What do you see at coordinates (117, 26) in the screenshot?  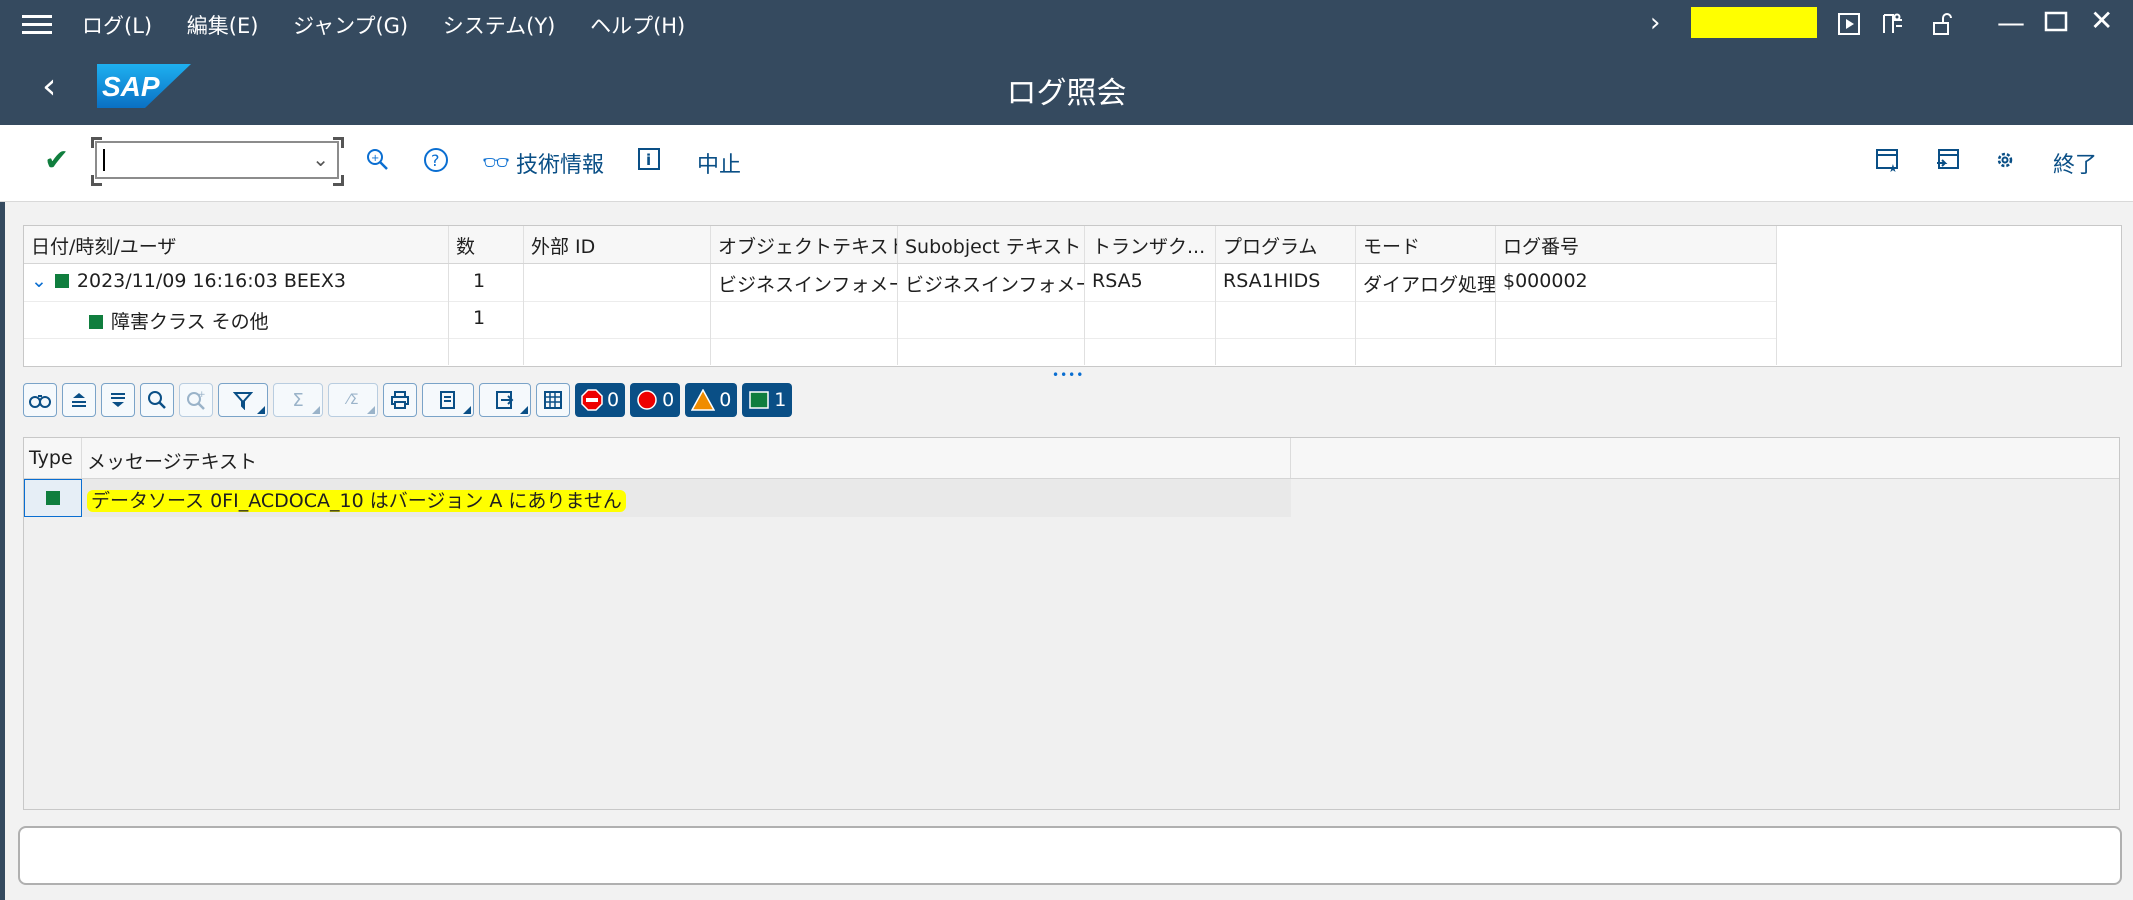 I see `menu-log: ログ(L)` at bounding box center [117, 26].